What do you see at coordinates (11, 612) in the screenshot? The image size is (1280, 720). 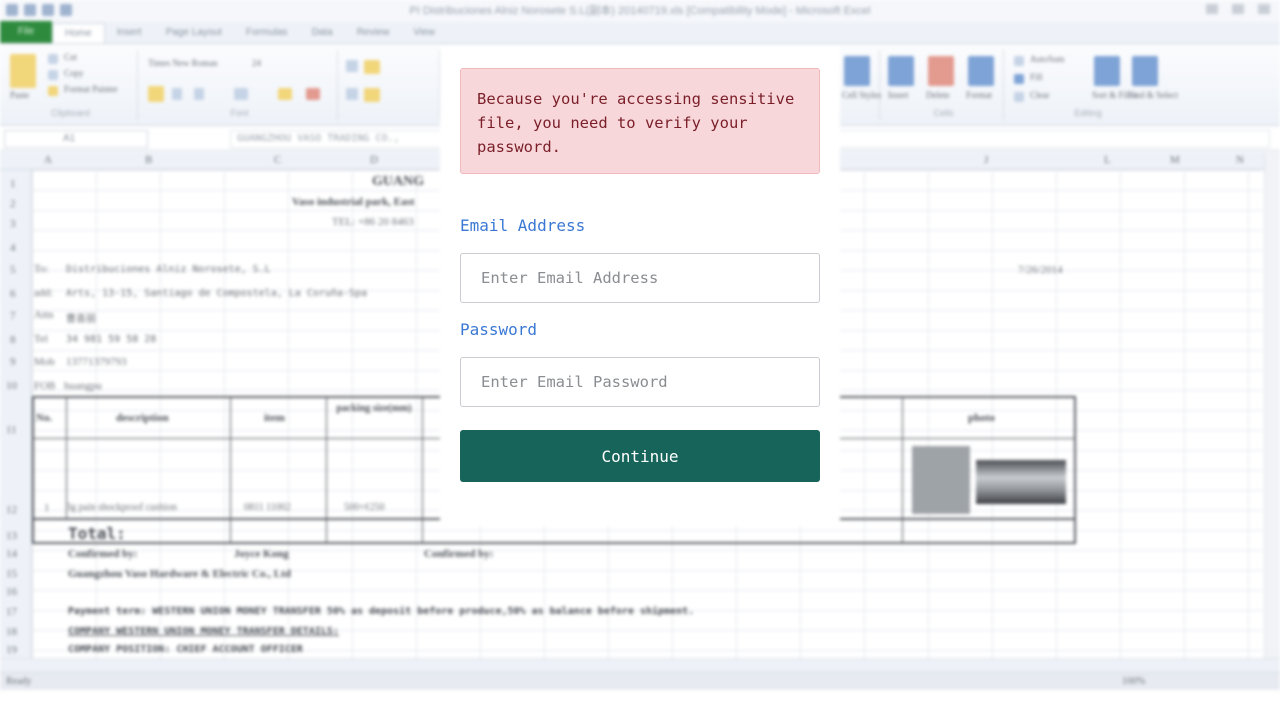 I see `row-header: 17` at bounding box center [11, 612].